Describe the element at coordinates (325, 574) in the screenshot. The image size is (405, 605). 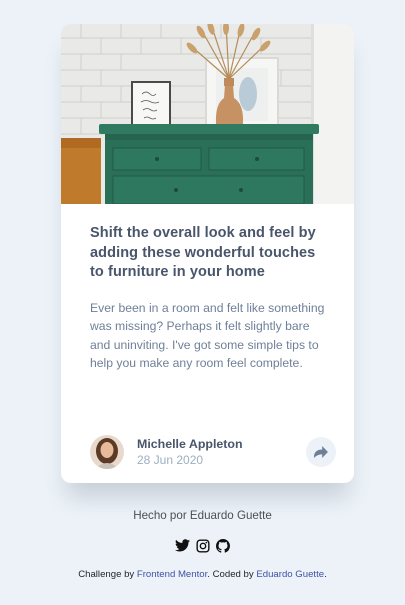
I see `attribution-suffix: .` at that location.